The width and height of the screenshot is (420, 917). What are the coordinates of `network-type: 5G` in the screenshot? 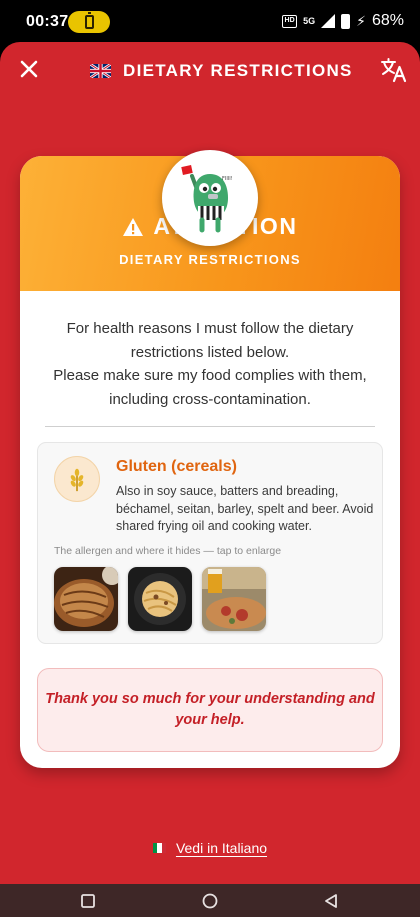 It's located at (309, 20).